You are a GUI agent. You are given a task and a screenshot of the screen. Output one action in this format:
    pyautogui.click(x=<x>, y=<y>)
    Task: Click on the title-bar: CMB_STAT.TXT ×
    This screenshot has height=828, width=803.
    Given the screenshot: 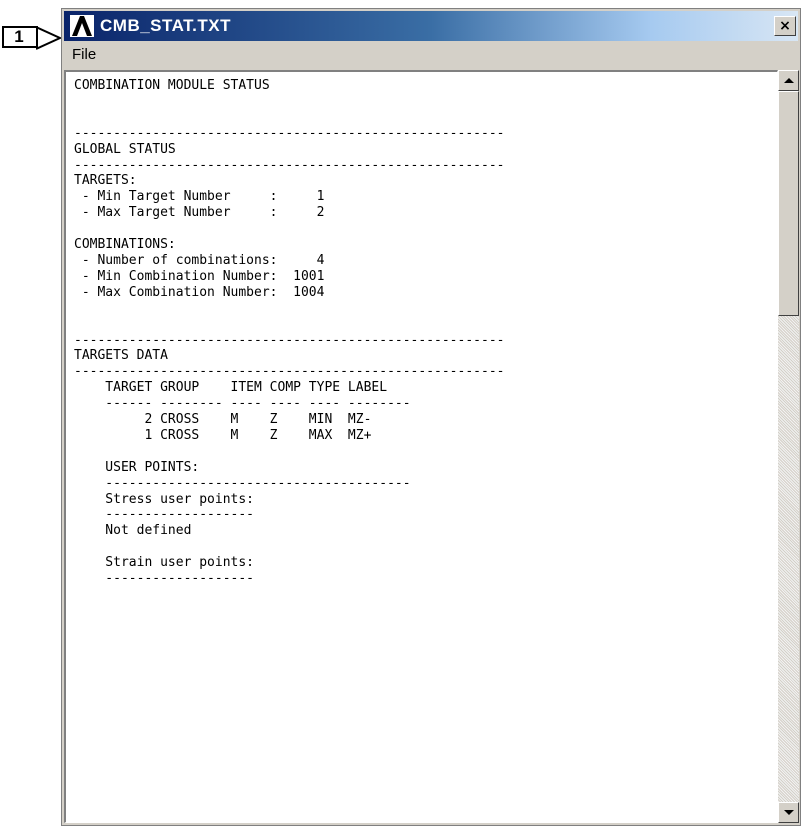 What is the action you would take?
    pyautogui.click(x=431, y=26)
    